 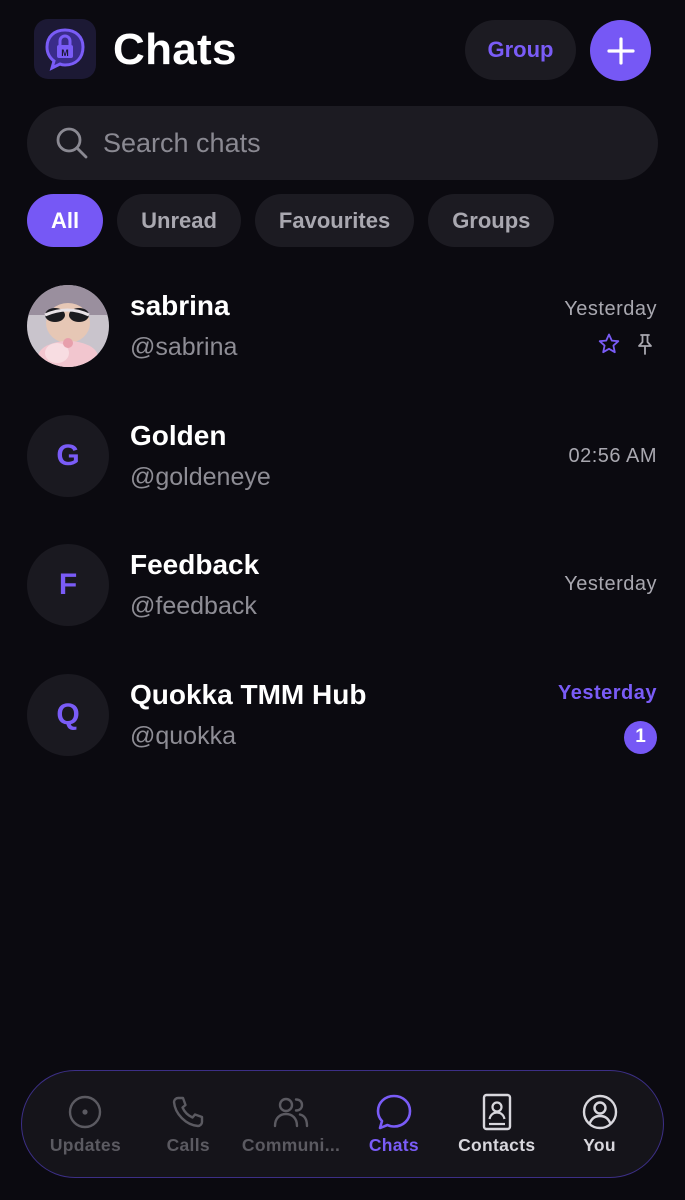 What do you see at coordinates (394, 1112) in the screenshot?
I see `chat-bubble-icon` at bounding box center [394, 1112].